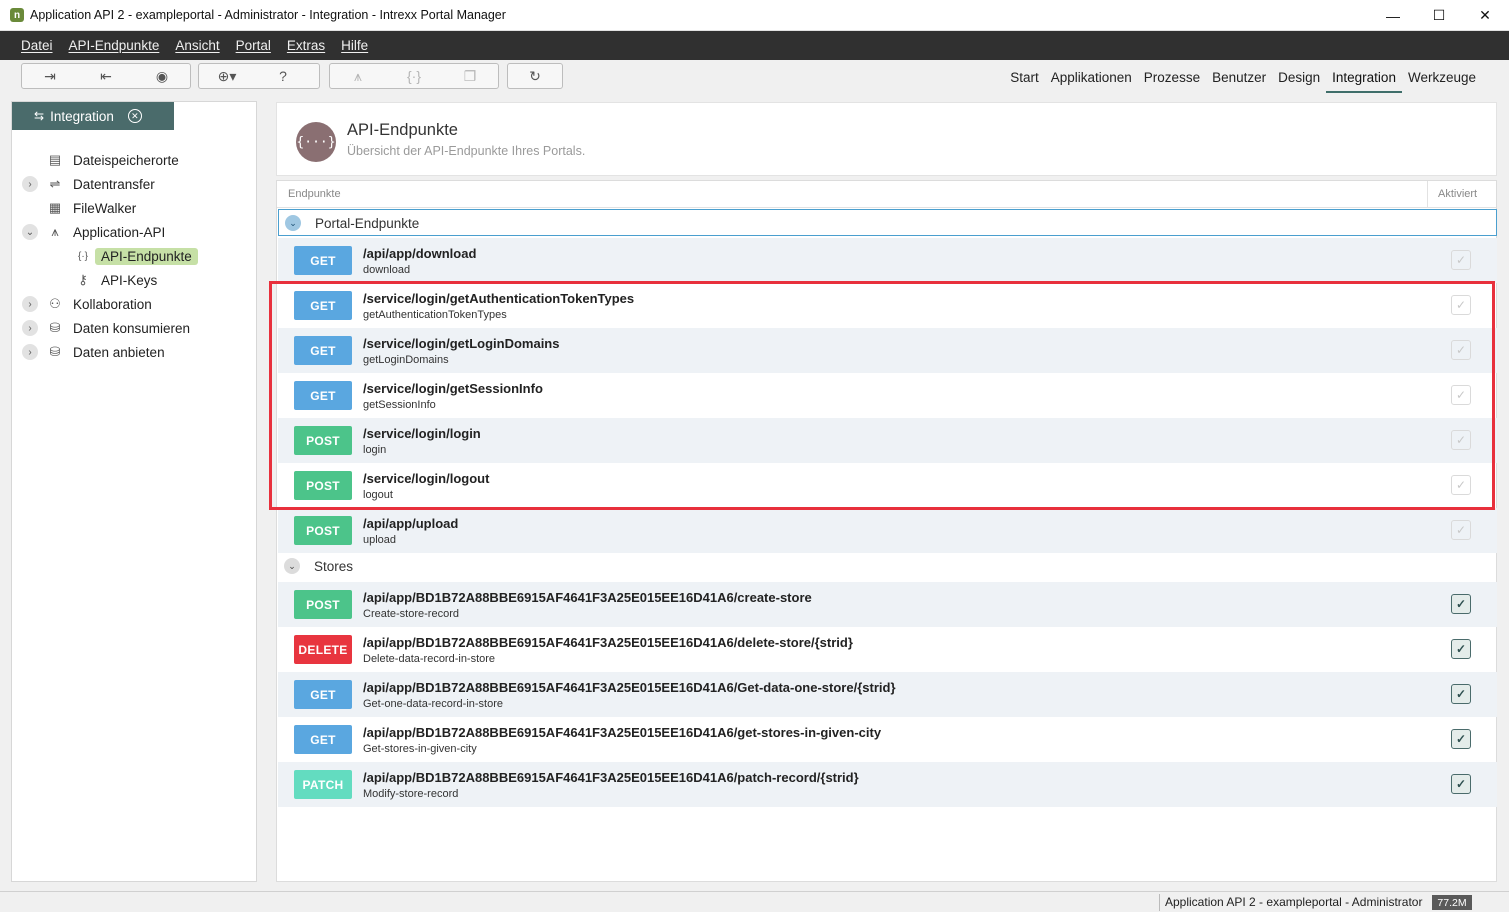 Image resolution: width=1509 pixels, height=912 pixels. I want to click on tab-start: Start, so click(1024, 78).